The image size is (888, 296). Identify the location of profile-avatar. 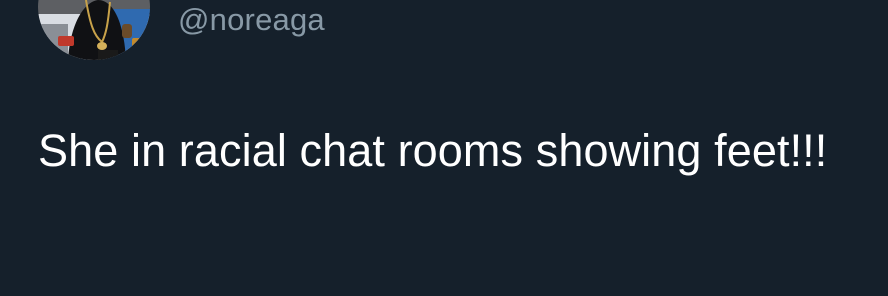
(94, 30).